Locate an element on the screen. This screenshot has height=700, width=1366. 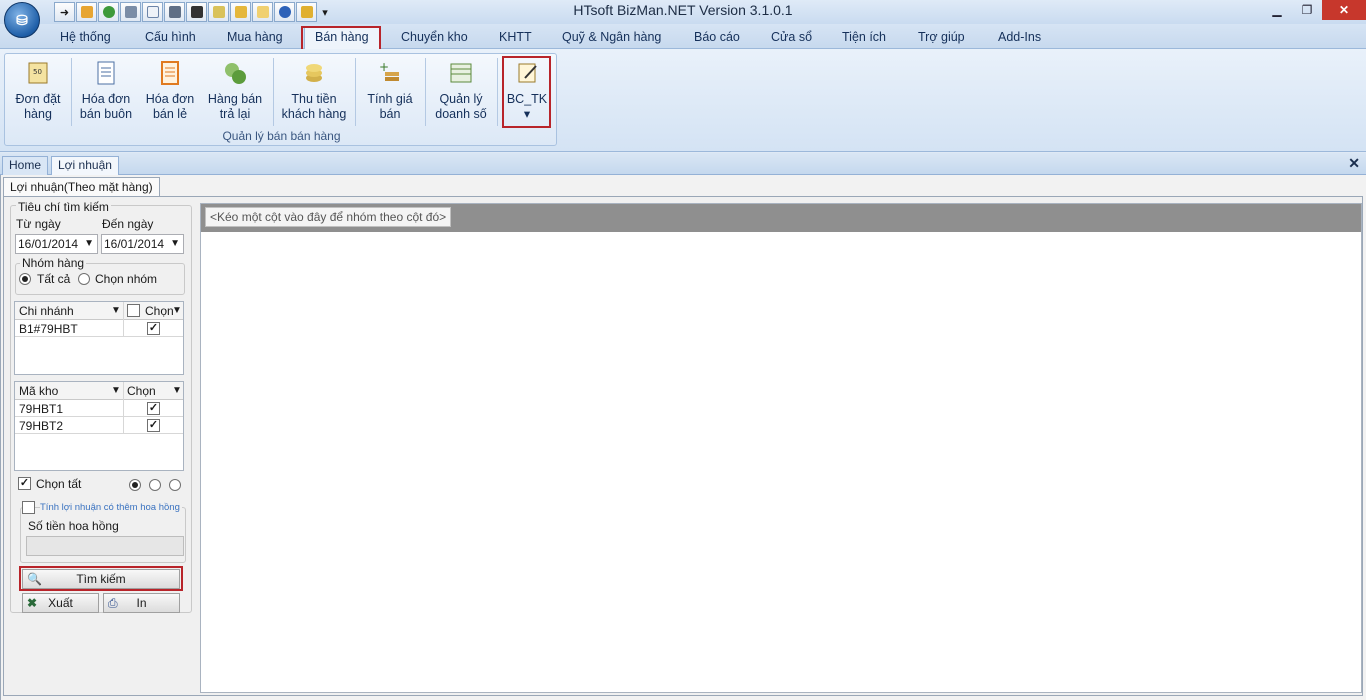
menu-tab-mua-hang: Mua hàng is located at coordinates (255, 38).